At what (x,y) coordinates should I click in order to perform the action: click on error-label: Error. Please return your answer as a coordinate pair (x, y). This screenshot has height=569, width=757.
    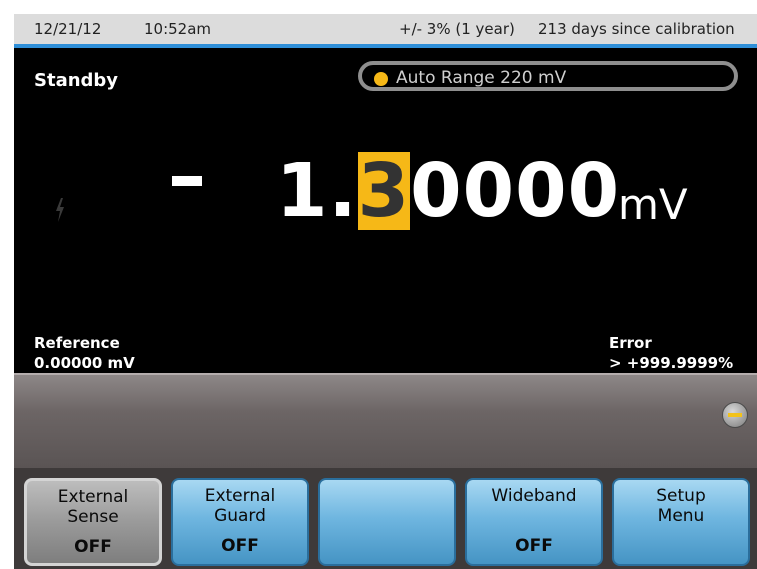
    Looking at the image, I should click on (630, 343).